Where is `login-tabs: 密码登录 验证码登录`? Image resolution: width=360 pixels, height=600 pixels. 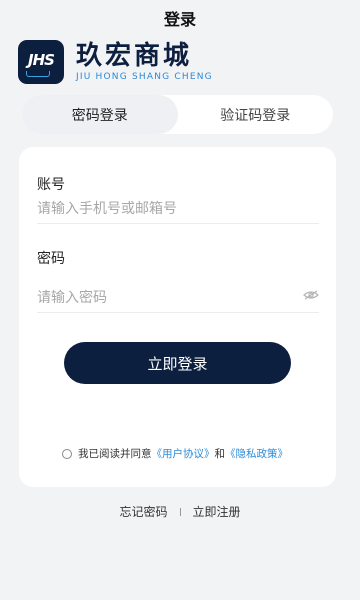 login-tabs: 密码登录 验证码登录 is located at coordinates (177, 114).